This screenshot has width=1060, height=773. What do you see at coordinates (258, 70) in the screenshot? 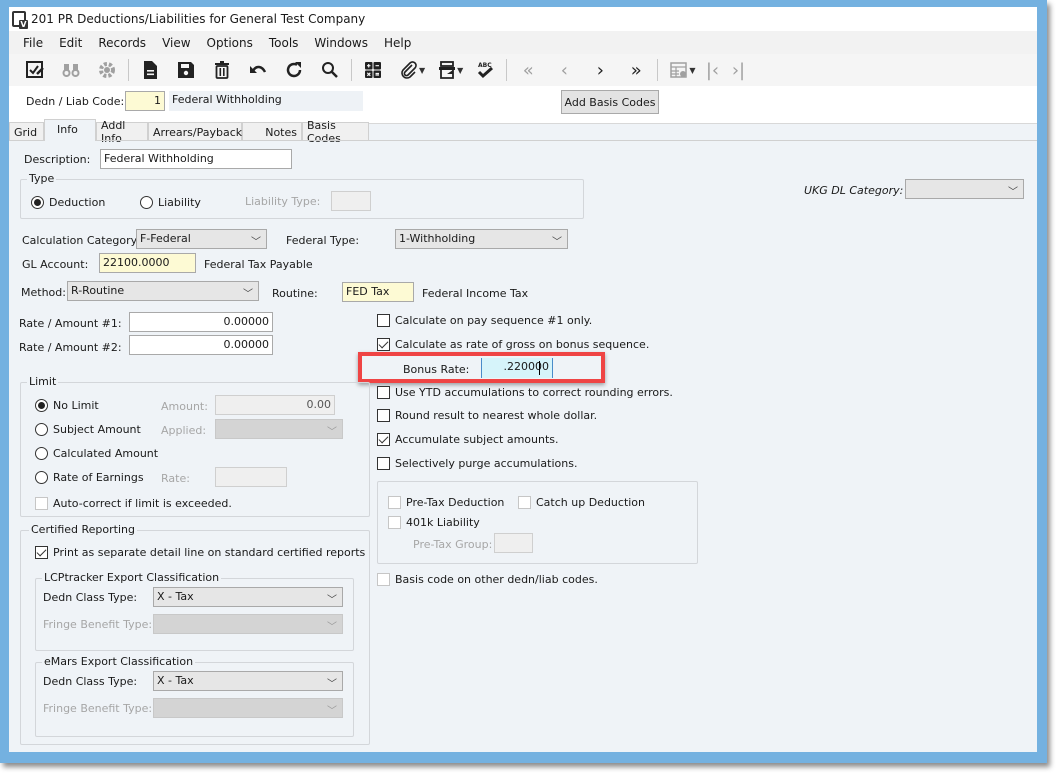
I see `undo-icon` at bounding box center [258, 70].